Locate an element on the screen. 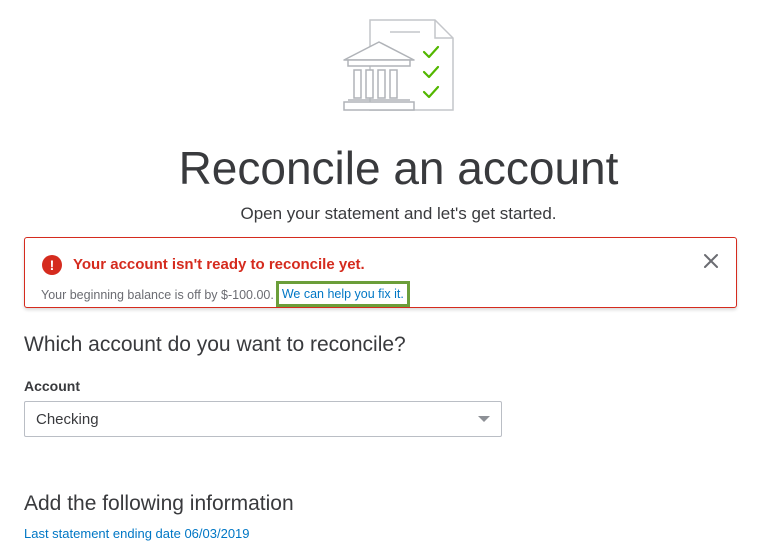  account-select: Checking is located at coordinates (263, 419).